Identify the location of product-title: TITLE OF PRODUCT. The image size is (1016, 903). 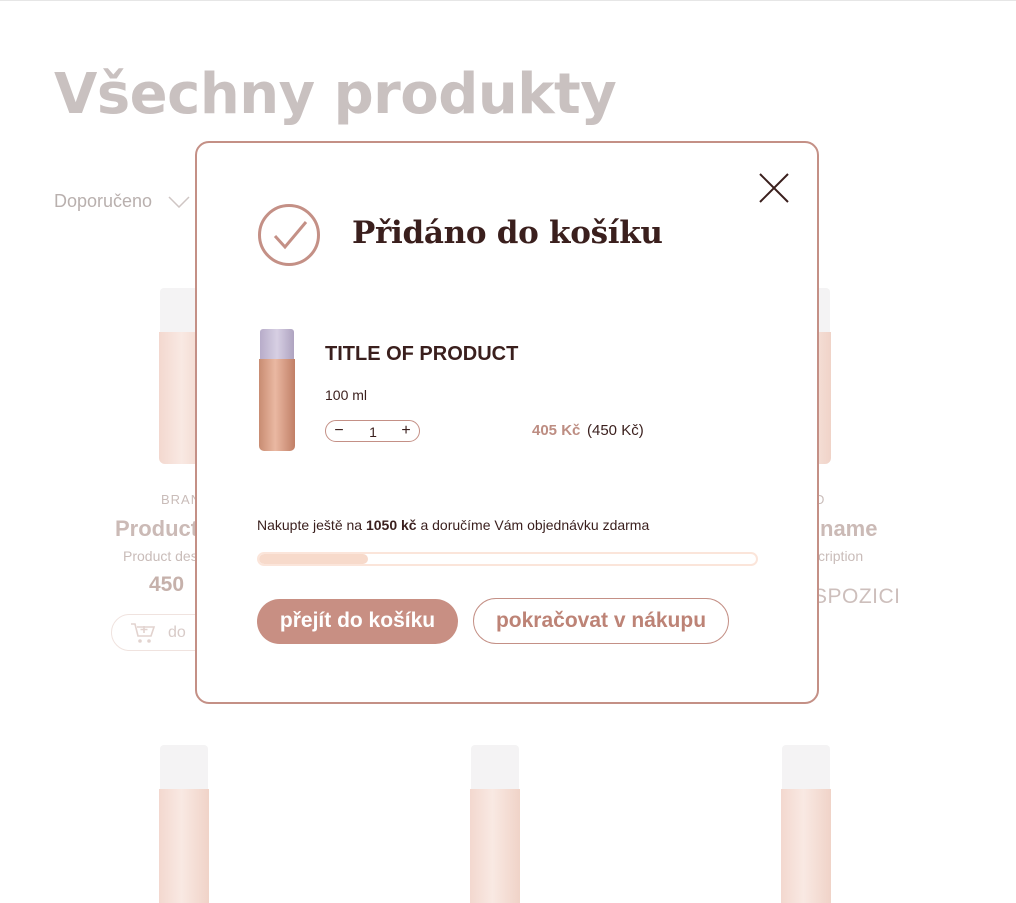
(422, 354).